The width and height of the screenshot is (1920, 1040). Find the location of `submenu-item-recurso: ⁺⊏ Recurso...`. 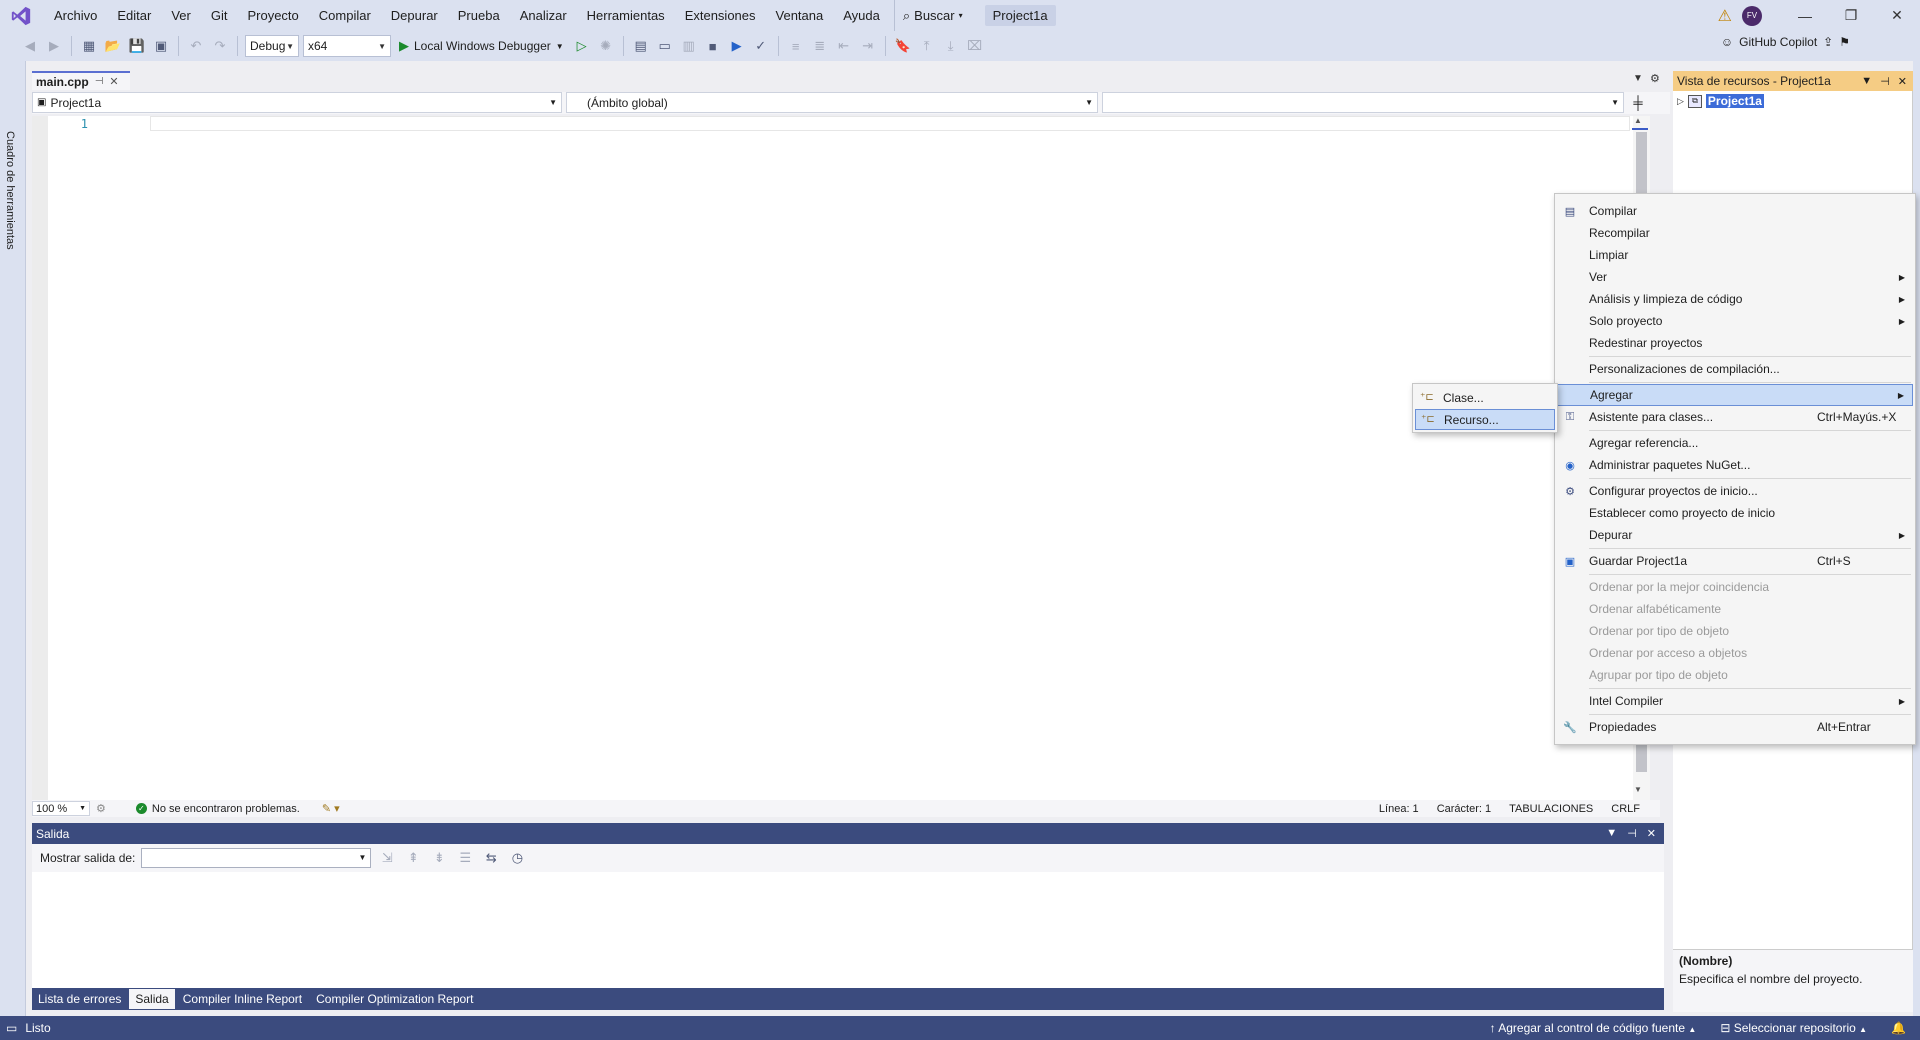

submenu-item-recurso: ⁺⊏ Recurso... is located at coordinates (1485, 419).